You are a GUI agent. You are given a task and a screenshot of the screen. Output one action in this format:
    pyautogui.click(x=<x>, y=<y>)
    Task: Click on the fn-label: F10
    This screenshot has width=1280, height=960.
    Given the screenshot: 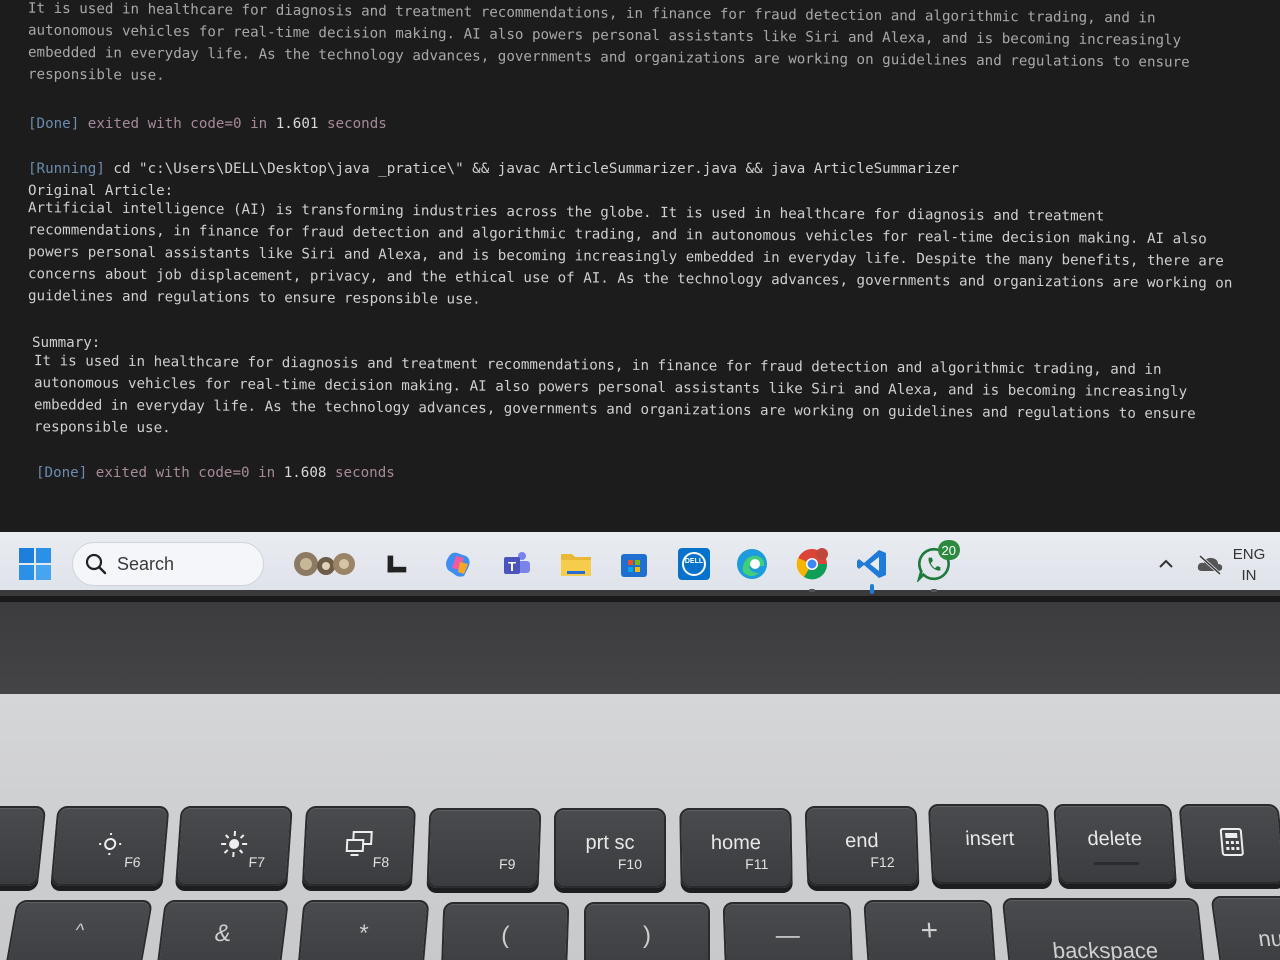 What is the action you would take?
    pyautogui.click(x=629, y=864)
    